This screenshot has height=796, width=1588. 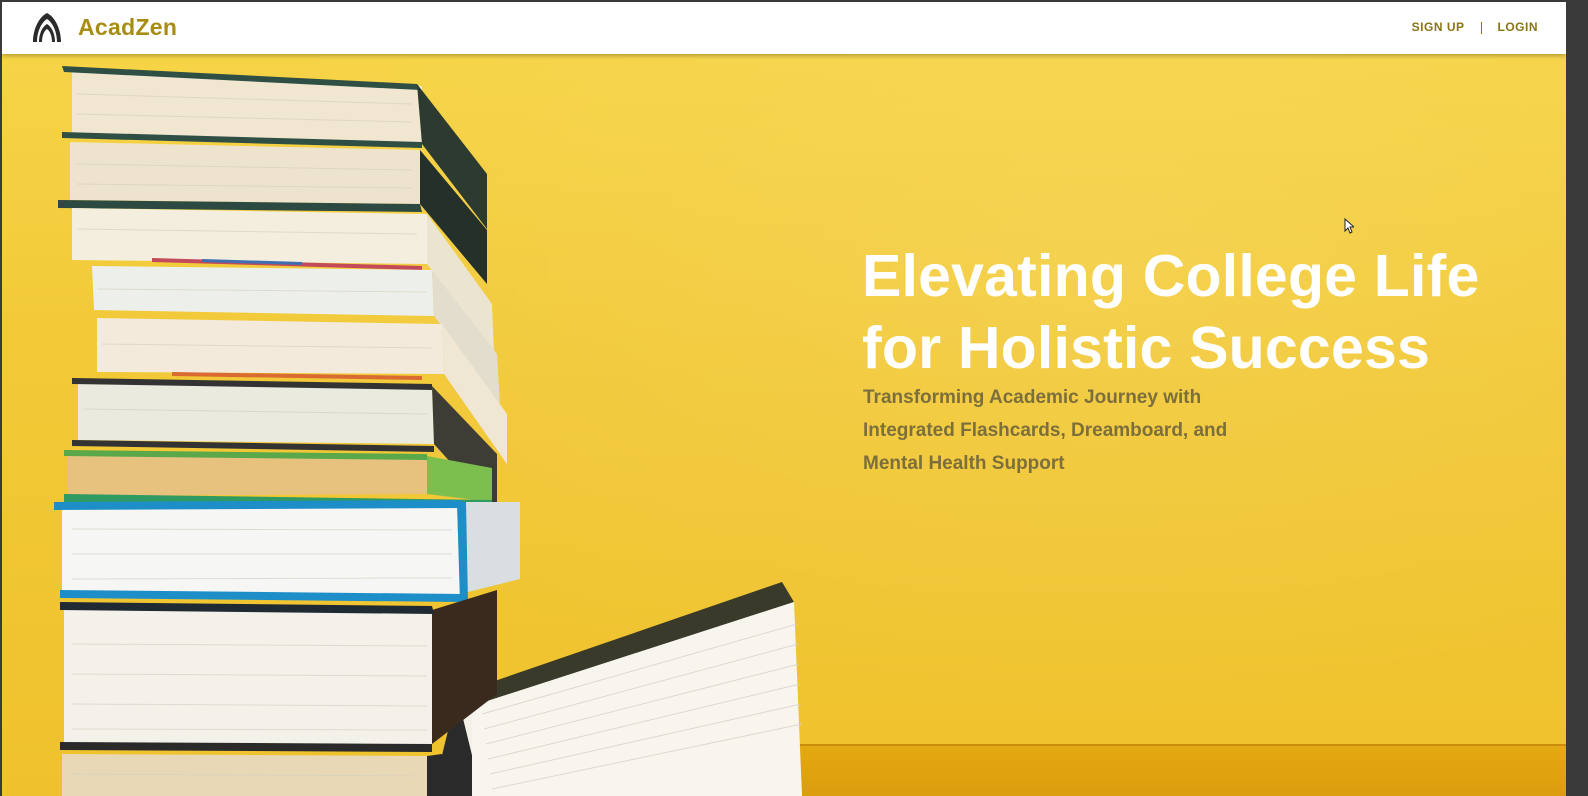 What do you see at coordinates (1518, 27) in the screenshot?
I see `login-link: LOGIN` at bounding box center [1518, 27].